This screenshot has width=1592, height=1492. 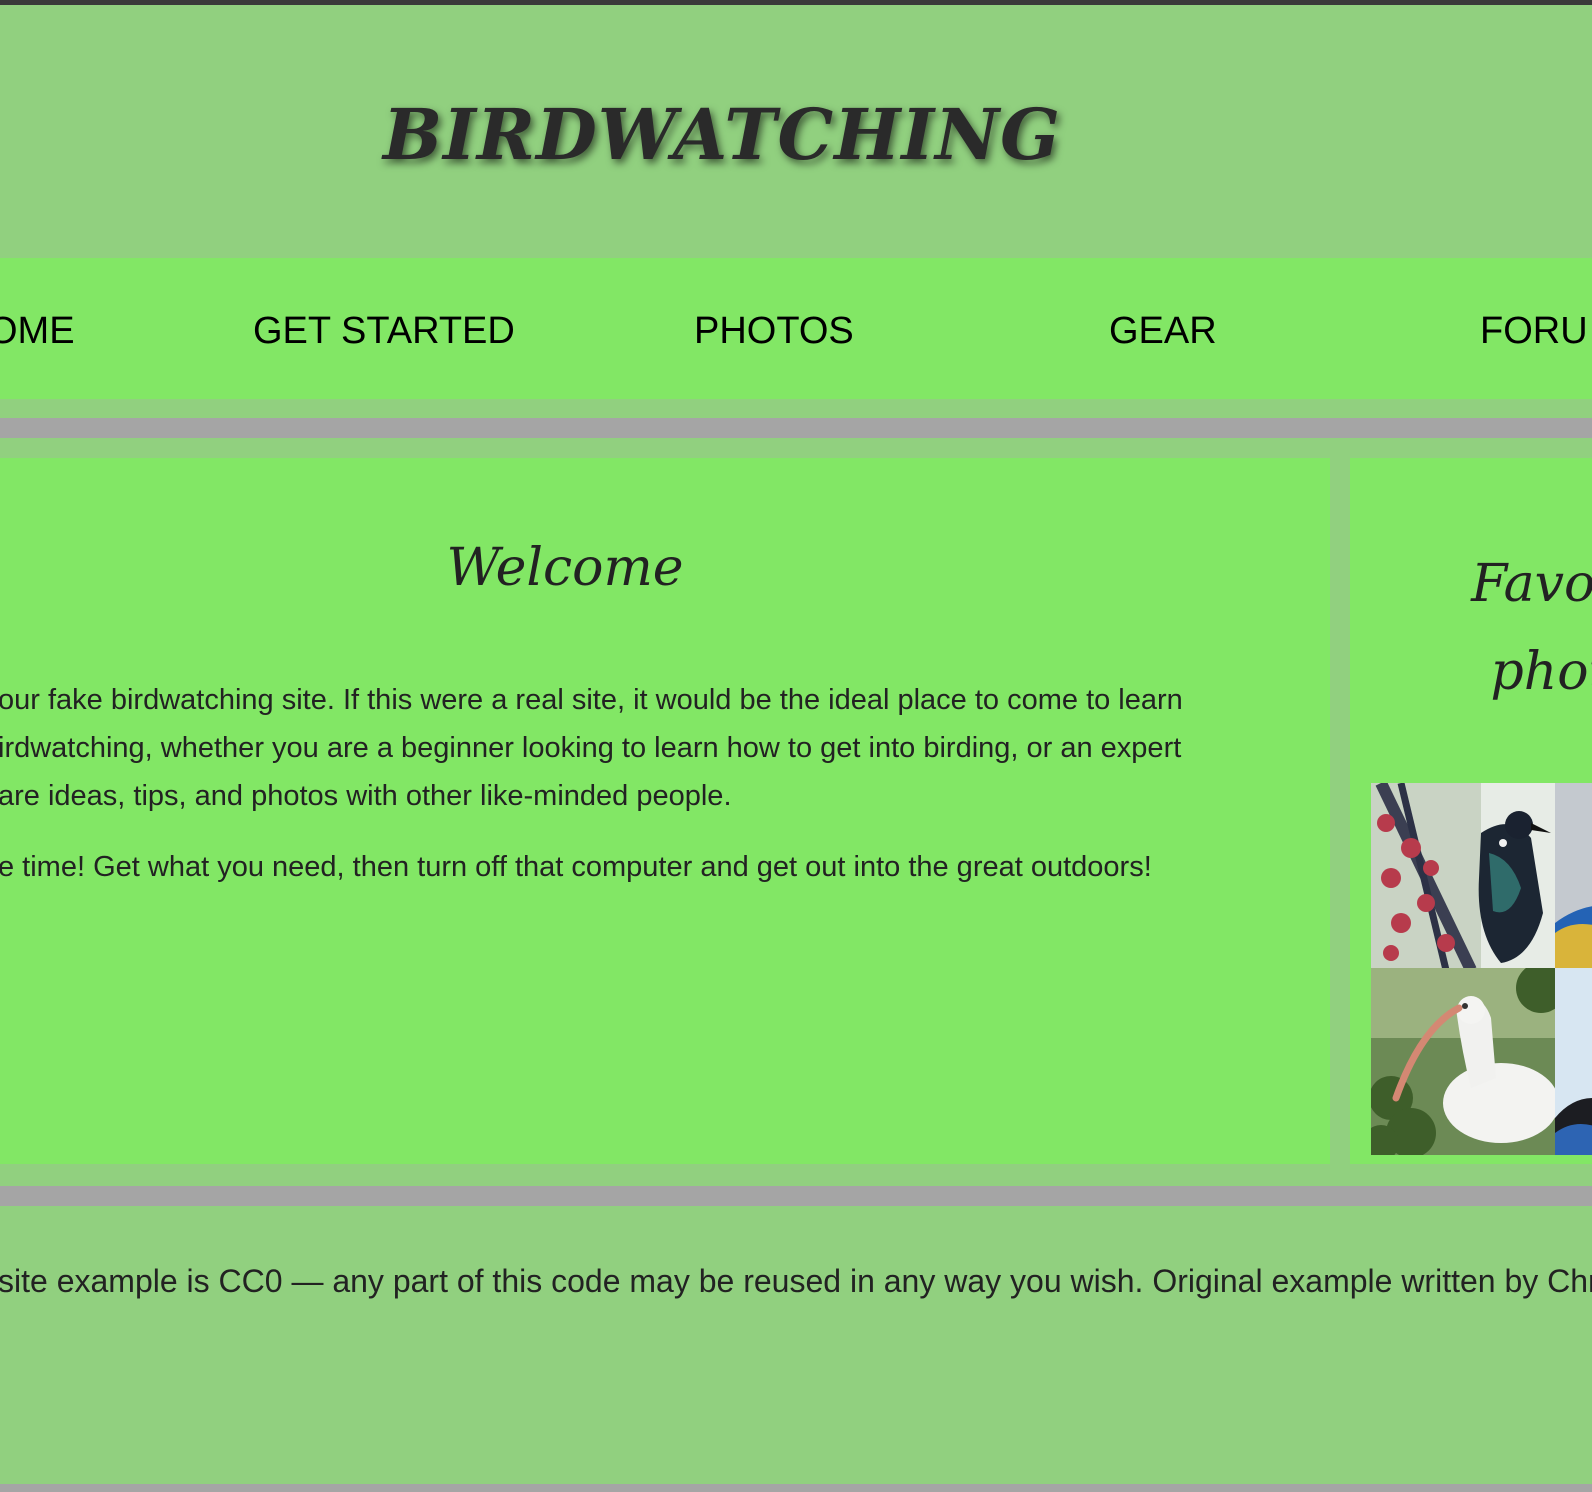 I want to click on favourite-photos-sidebar: Favou phot, so click(x=1471, y=811).